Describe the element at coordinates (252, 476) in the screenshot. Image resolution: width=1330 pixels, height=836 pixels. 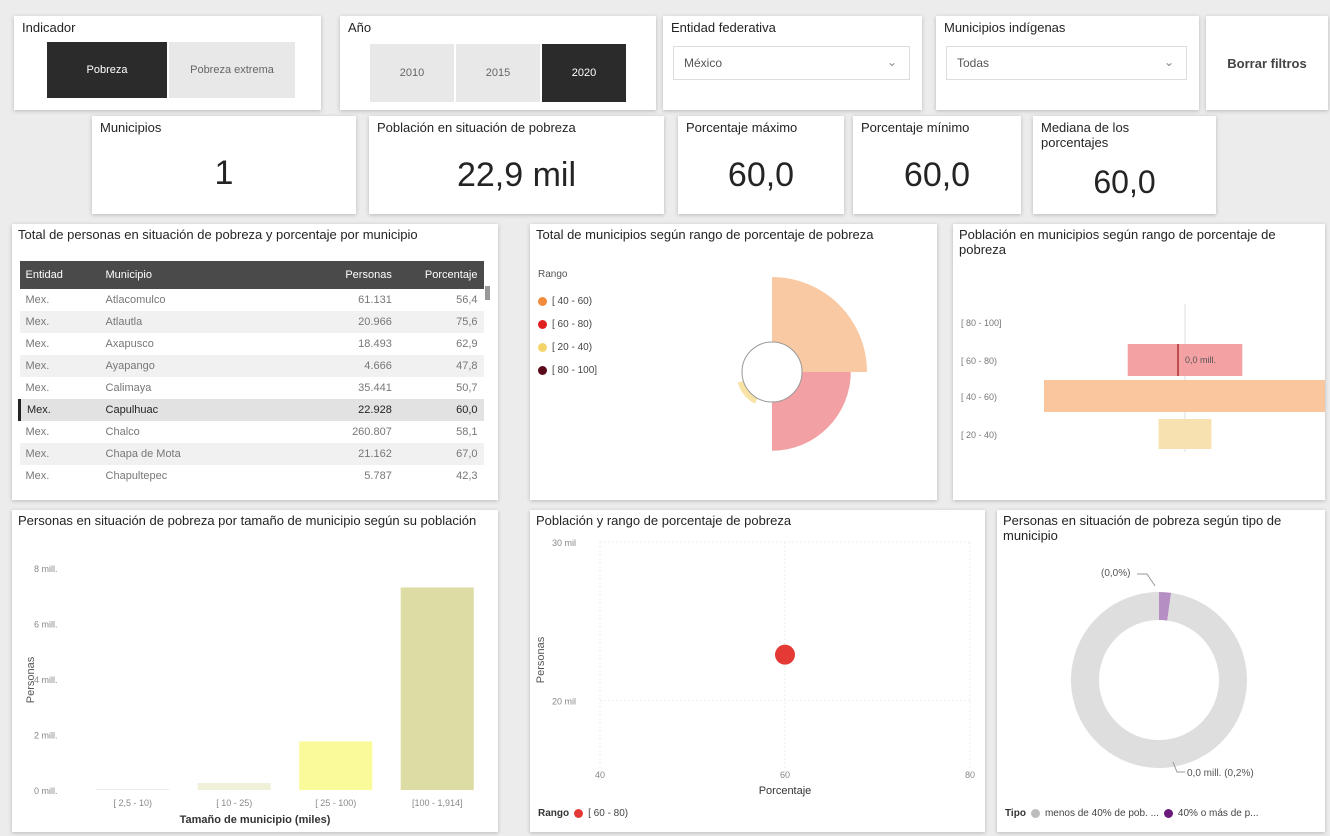
I see `table-row: Mex. Chapultepec 5.787 42,3` at that location.